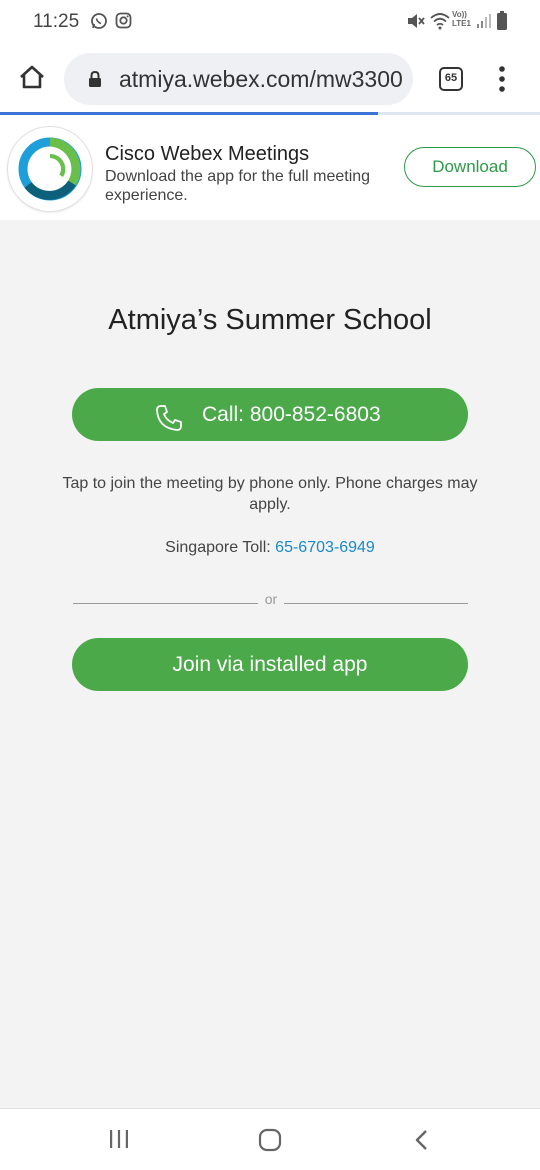  What do you see at coordinates (119, 1141) in the screenshot?
I see `recents-icon` at bounding box center [119, 1141].